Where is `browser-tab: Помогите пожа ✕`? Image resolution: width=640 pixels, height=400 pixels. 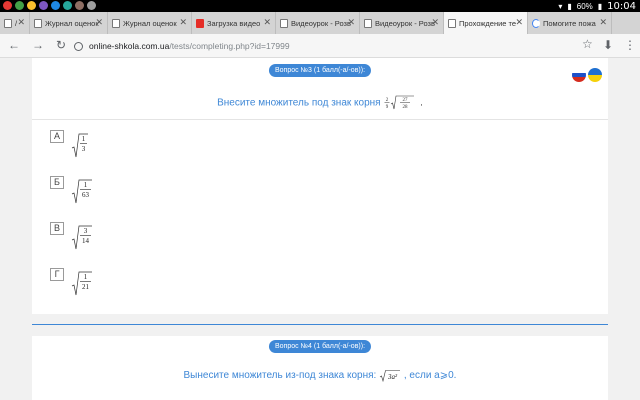
browser-tab: Помогите пожа ✕ is located at coordinates (570, 23).